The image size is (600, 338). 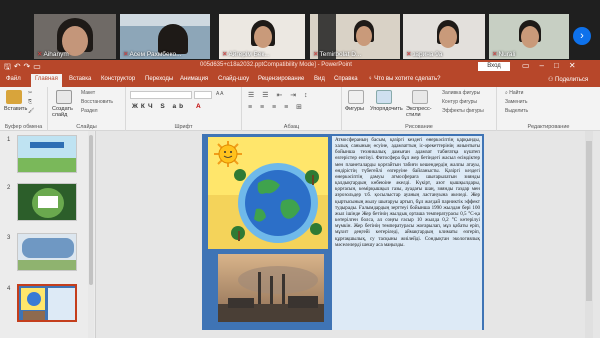 What do you see at coordinates (514, 93) in the screenshot?
I see `find-button: ⌕ Найти` at bounding box center [514, 93].